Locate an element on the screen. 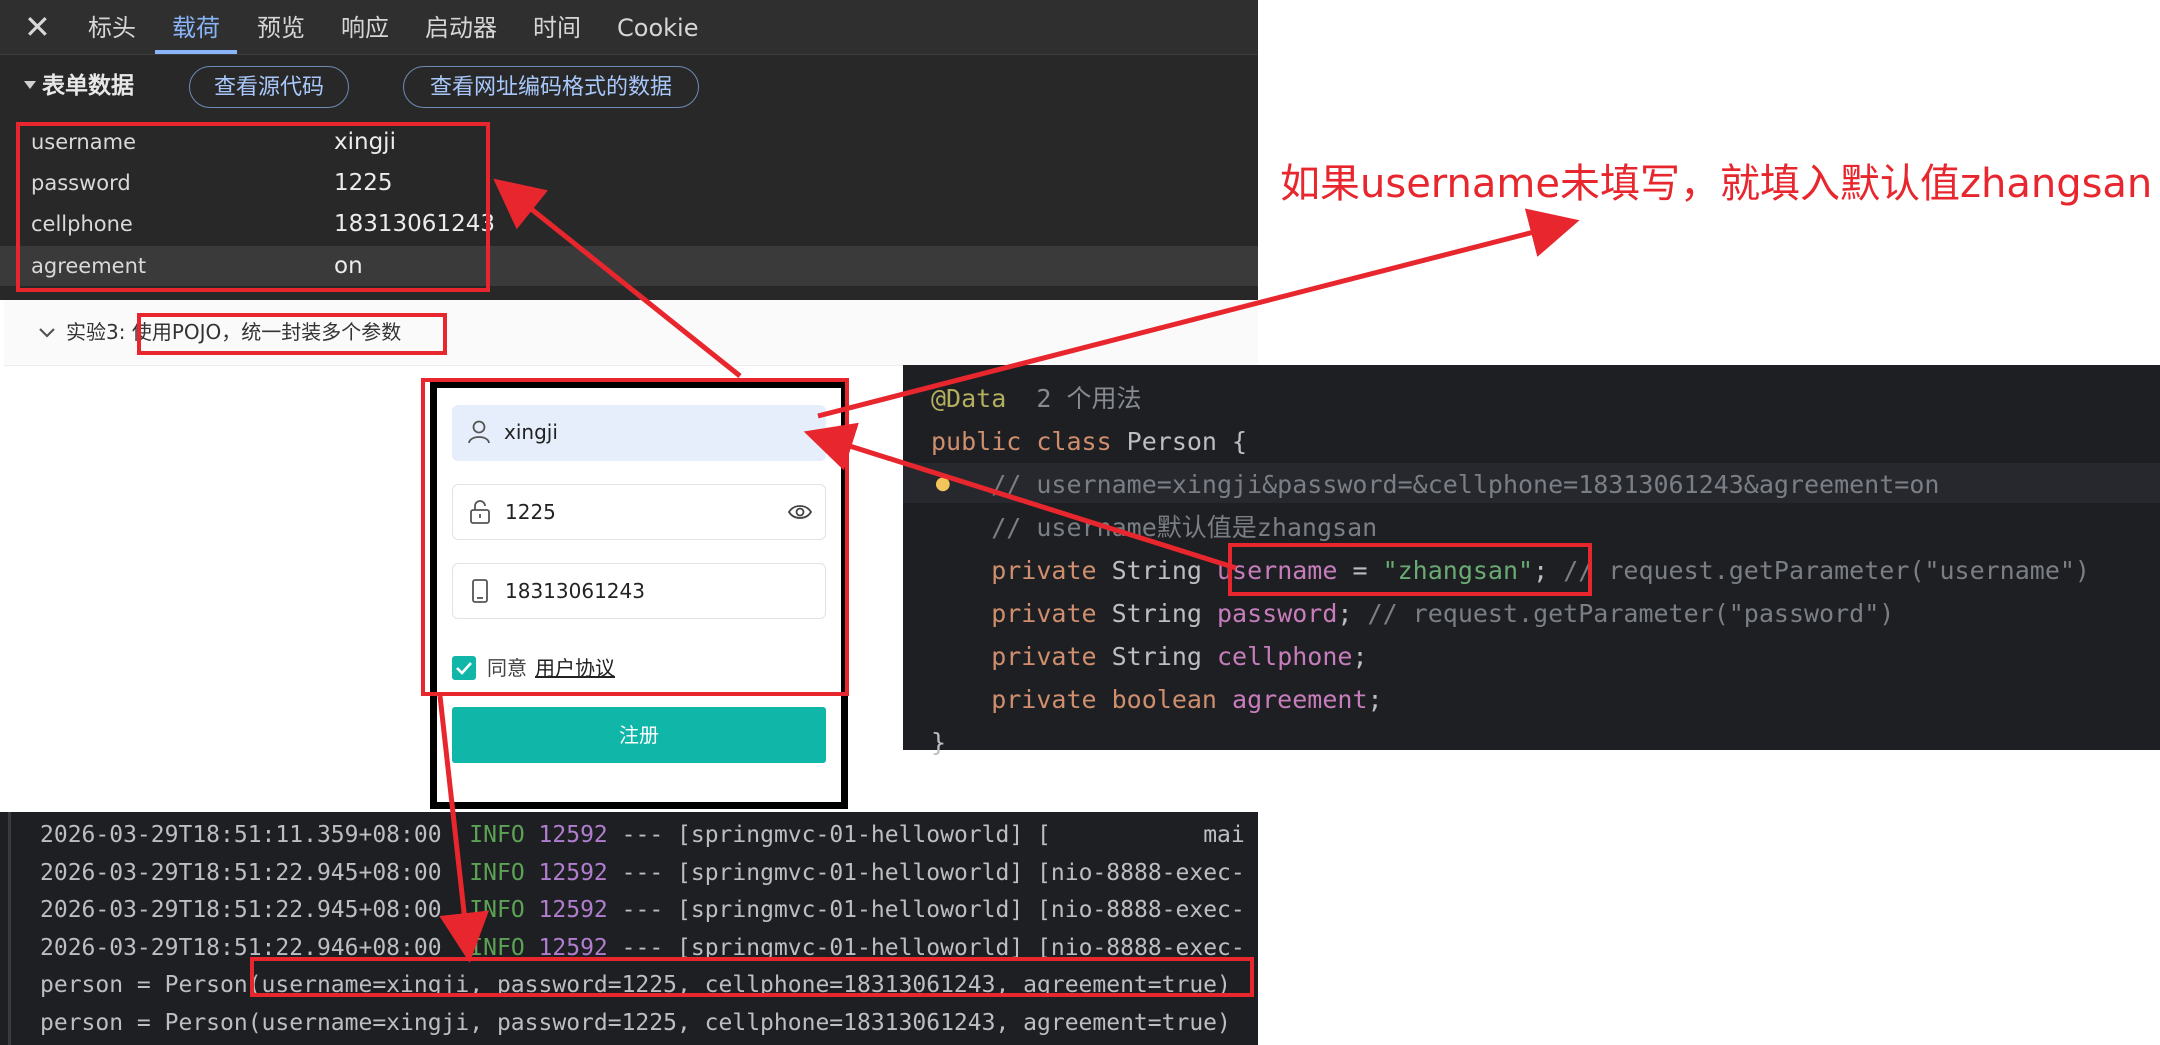 This screenshot has width=2160, height=1045. annotation-callout: 如果username未填写，就填入默认值zhangsan is located at coordinates (1716, 184).